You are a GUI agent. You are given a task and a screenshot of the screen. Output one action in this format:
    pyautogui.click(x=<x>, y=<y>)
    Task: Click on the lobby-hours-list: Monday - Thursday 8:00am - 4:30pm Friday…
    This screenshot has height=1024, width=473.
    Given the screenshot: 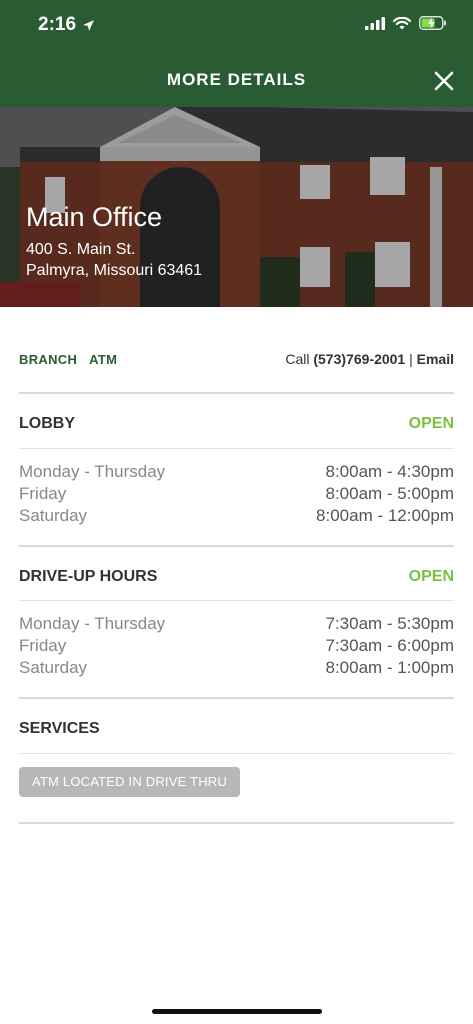 What is the action you would take?
    pyautogui.click(x=236, y=494)
    